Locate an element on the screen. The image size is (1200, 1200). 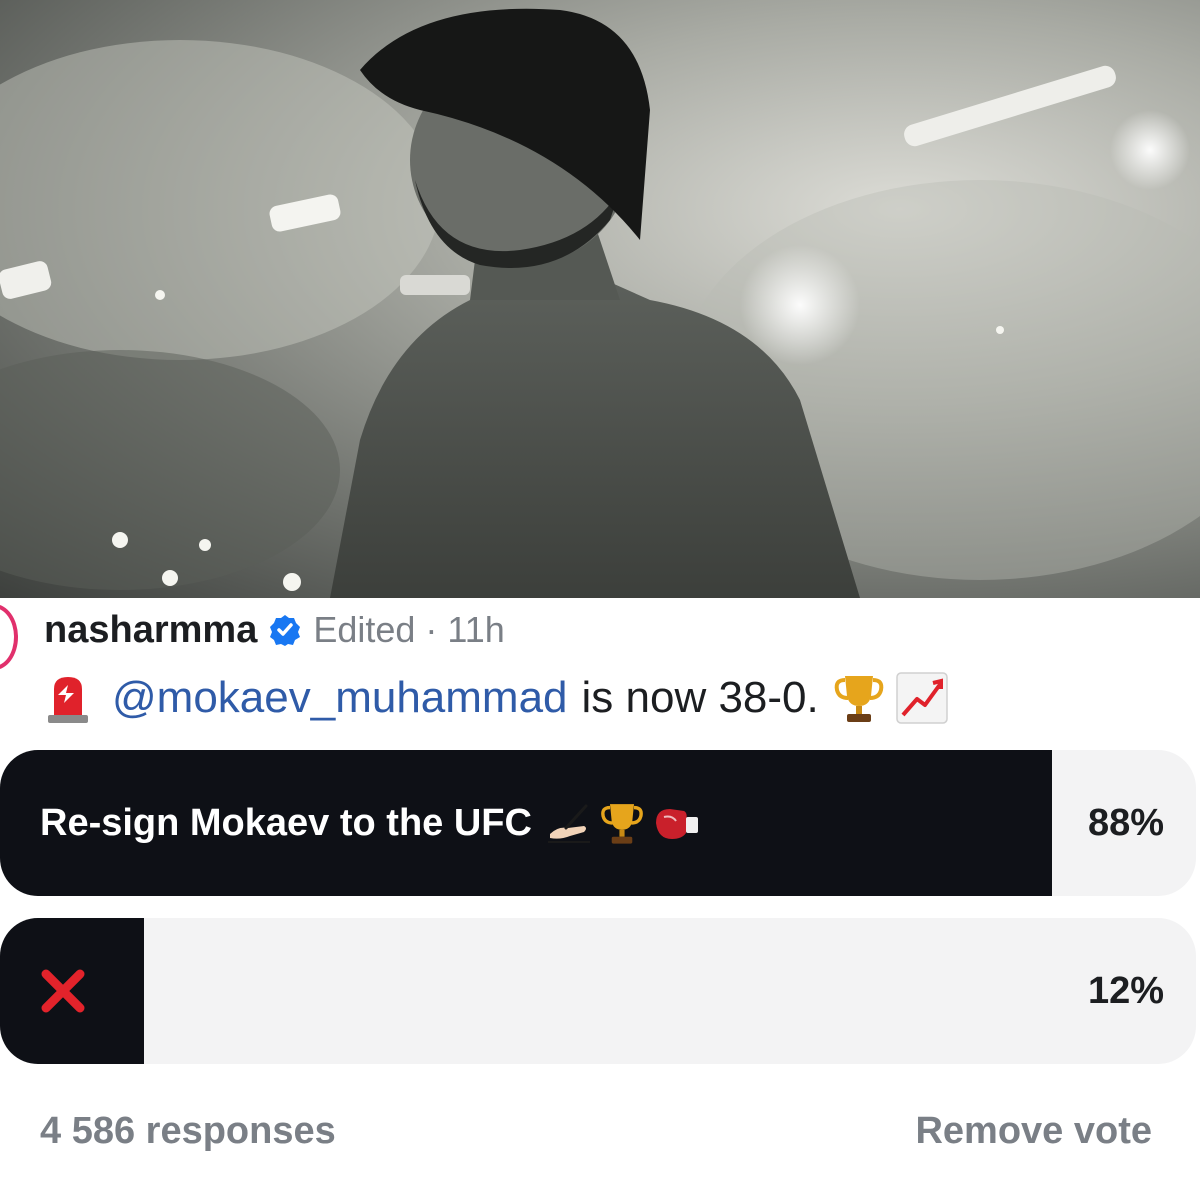
poll-option-1: Re-sign Mokaev to the UFC 88% is located at coordinates (598, 823).